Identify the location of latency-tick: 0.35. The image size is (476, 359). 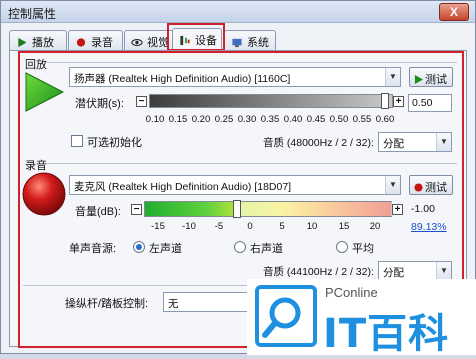
(270, 119).